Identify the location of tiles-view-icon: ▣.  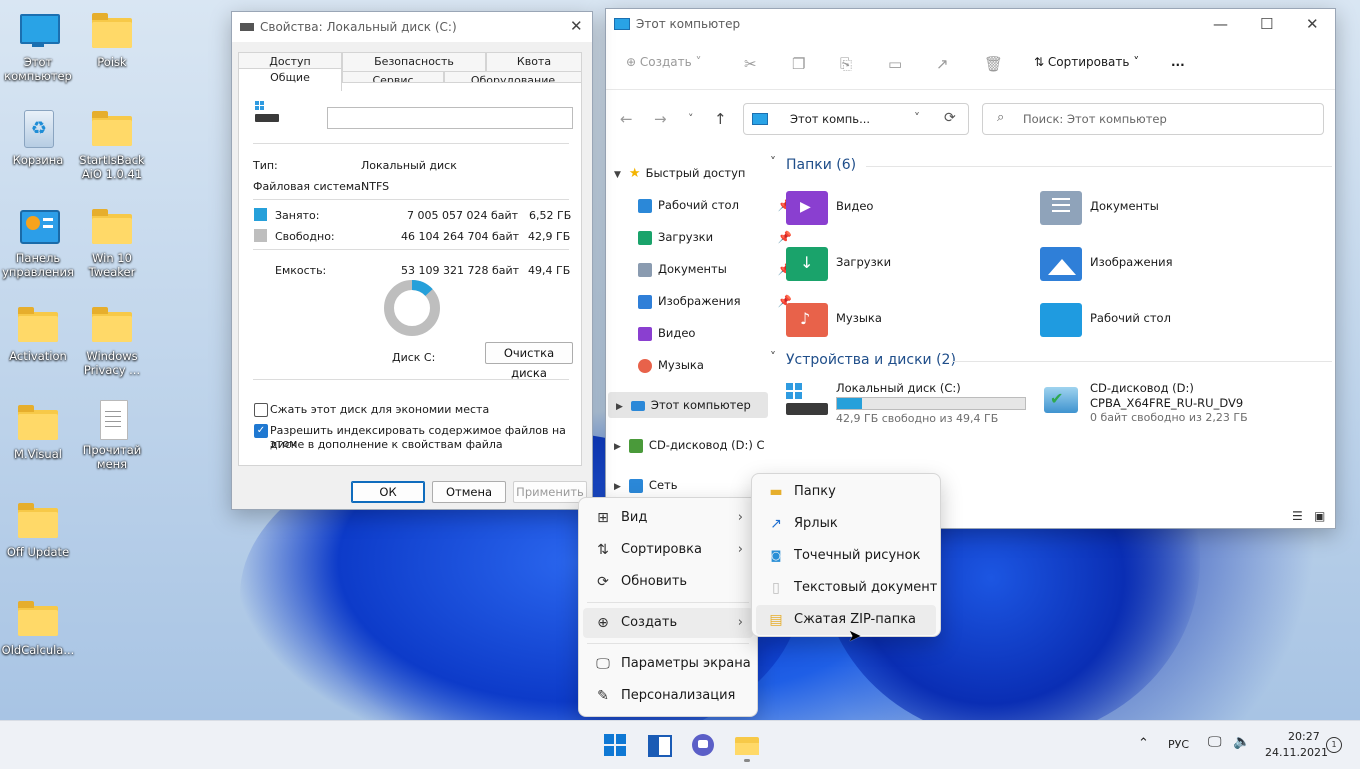
(1319, 516).